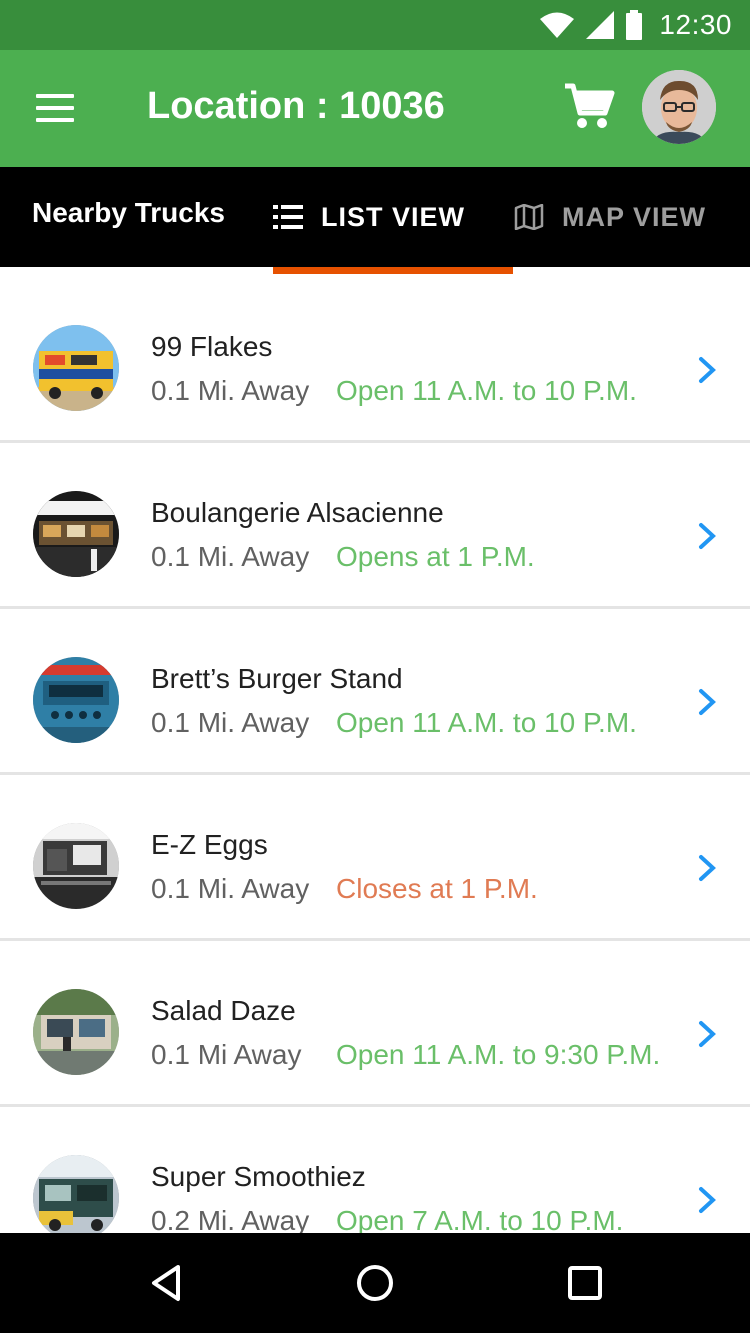 The width and height of the screenshot is (750, 1333). Describe the element at coordinates (393, 270) in the screenshot. I see `active-tab-indicator` at that location.